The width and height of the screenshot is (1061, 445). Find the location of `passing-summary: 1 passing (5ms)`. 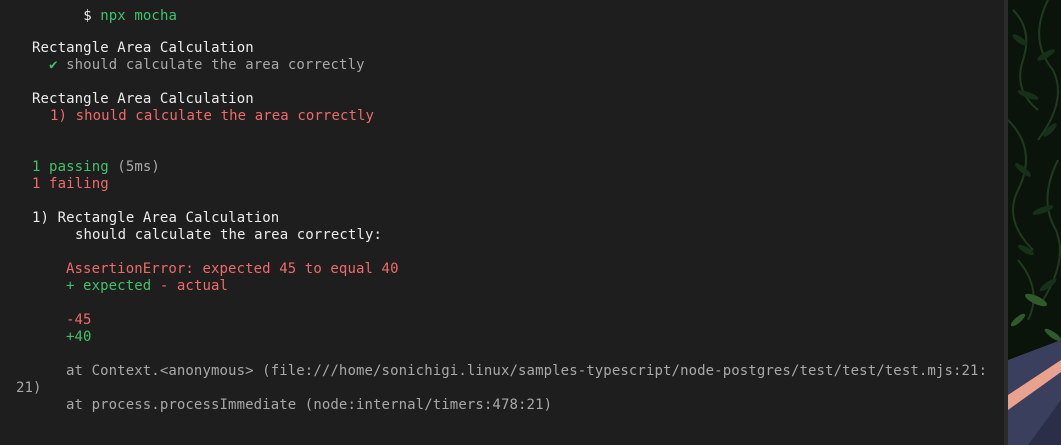

passing-summary: 1 passing (5ms) is located at coordinates (96, 167).